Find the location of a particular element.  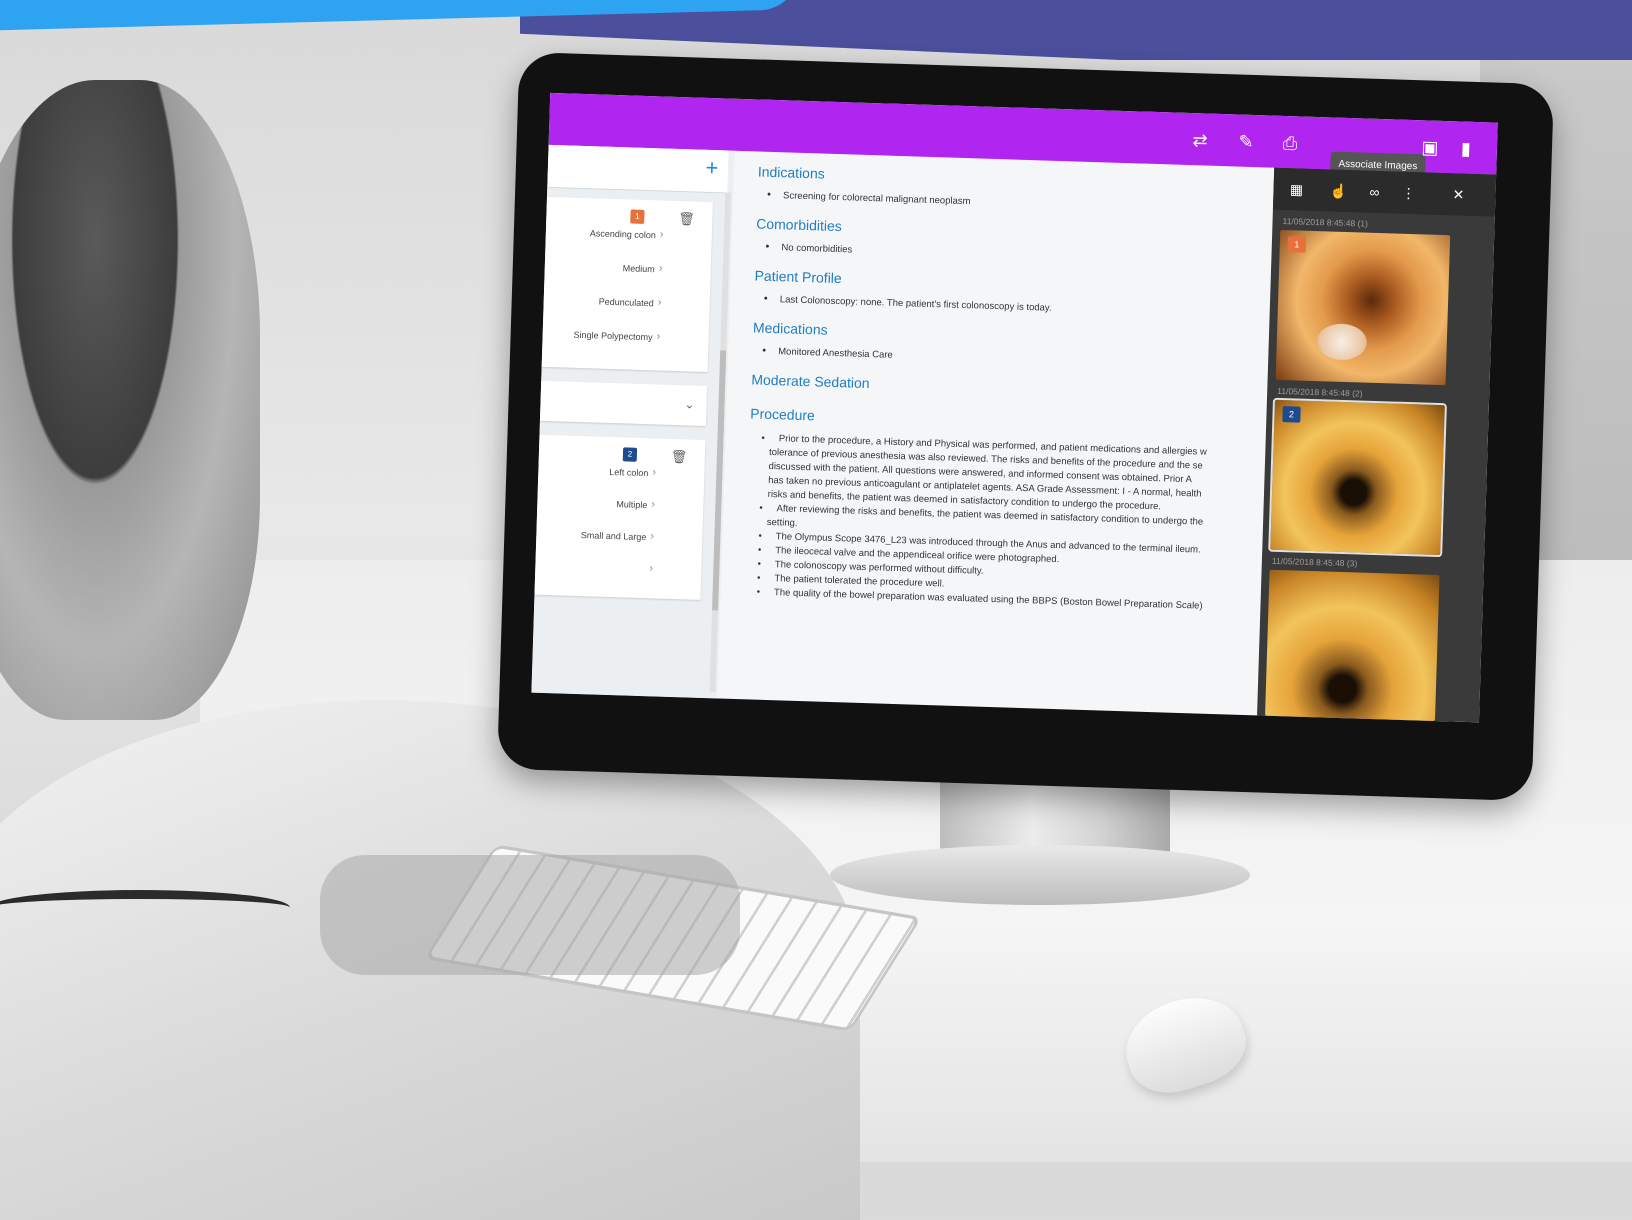

grid-icon: ▦ is located at coordinates (1296, 189).